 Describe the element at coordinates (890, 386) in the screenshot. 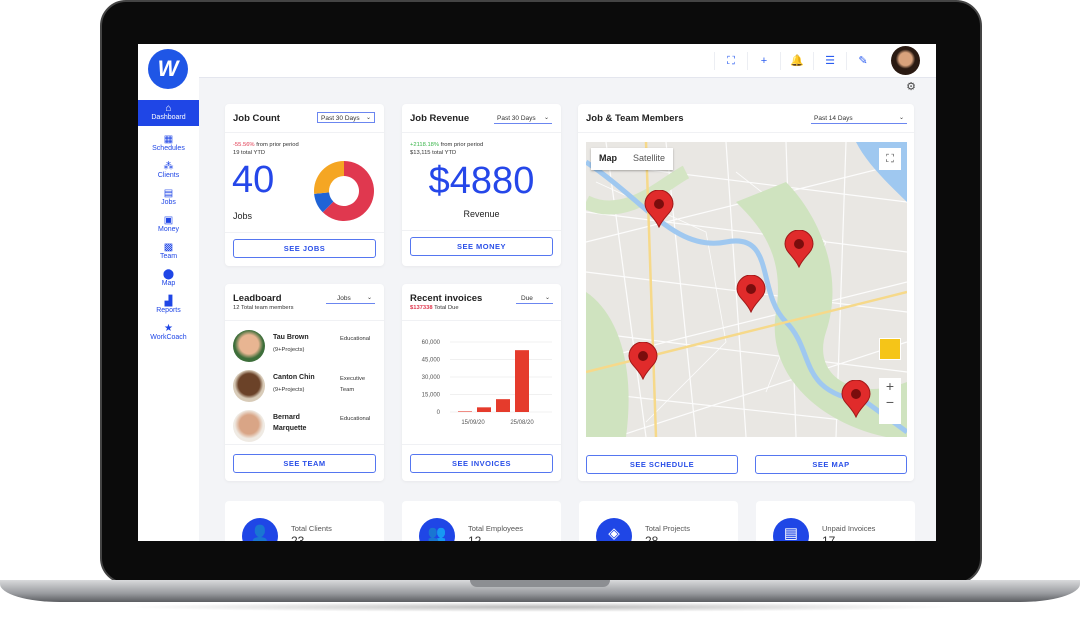

I see `zoom-in-button: +` at that location.